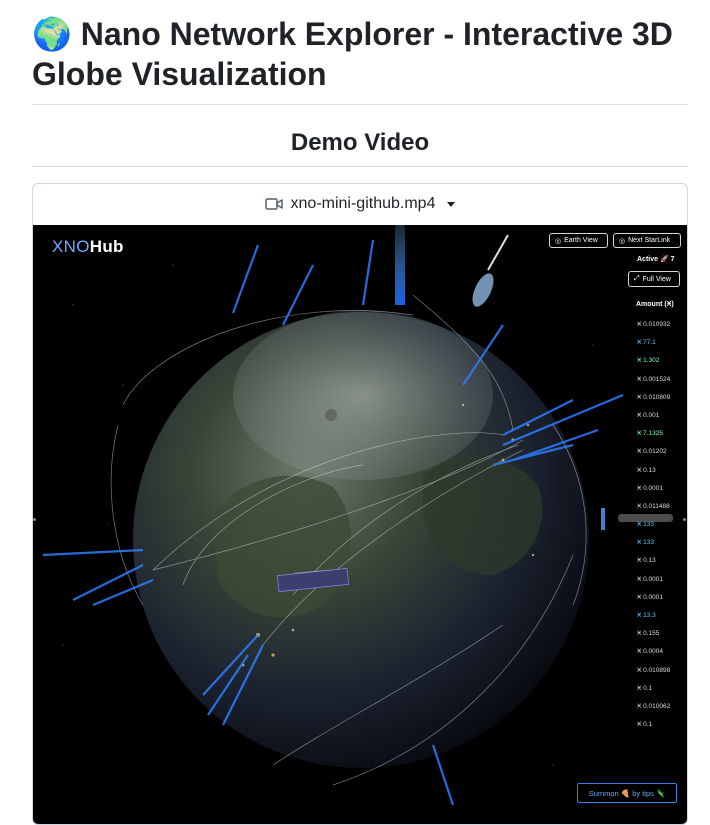  What do you see at coordinates (650, 434) in the screenshot?
I see `amount-item: Ӿ 7.1325` at bounding box center [650, 434].